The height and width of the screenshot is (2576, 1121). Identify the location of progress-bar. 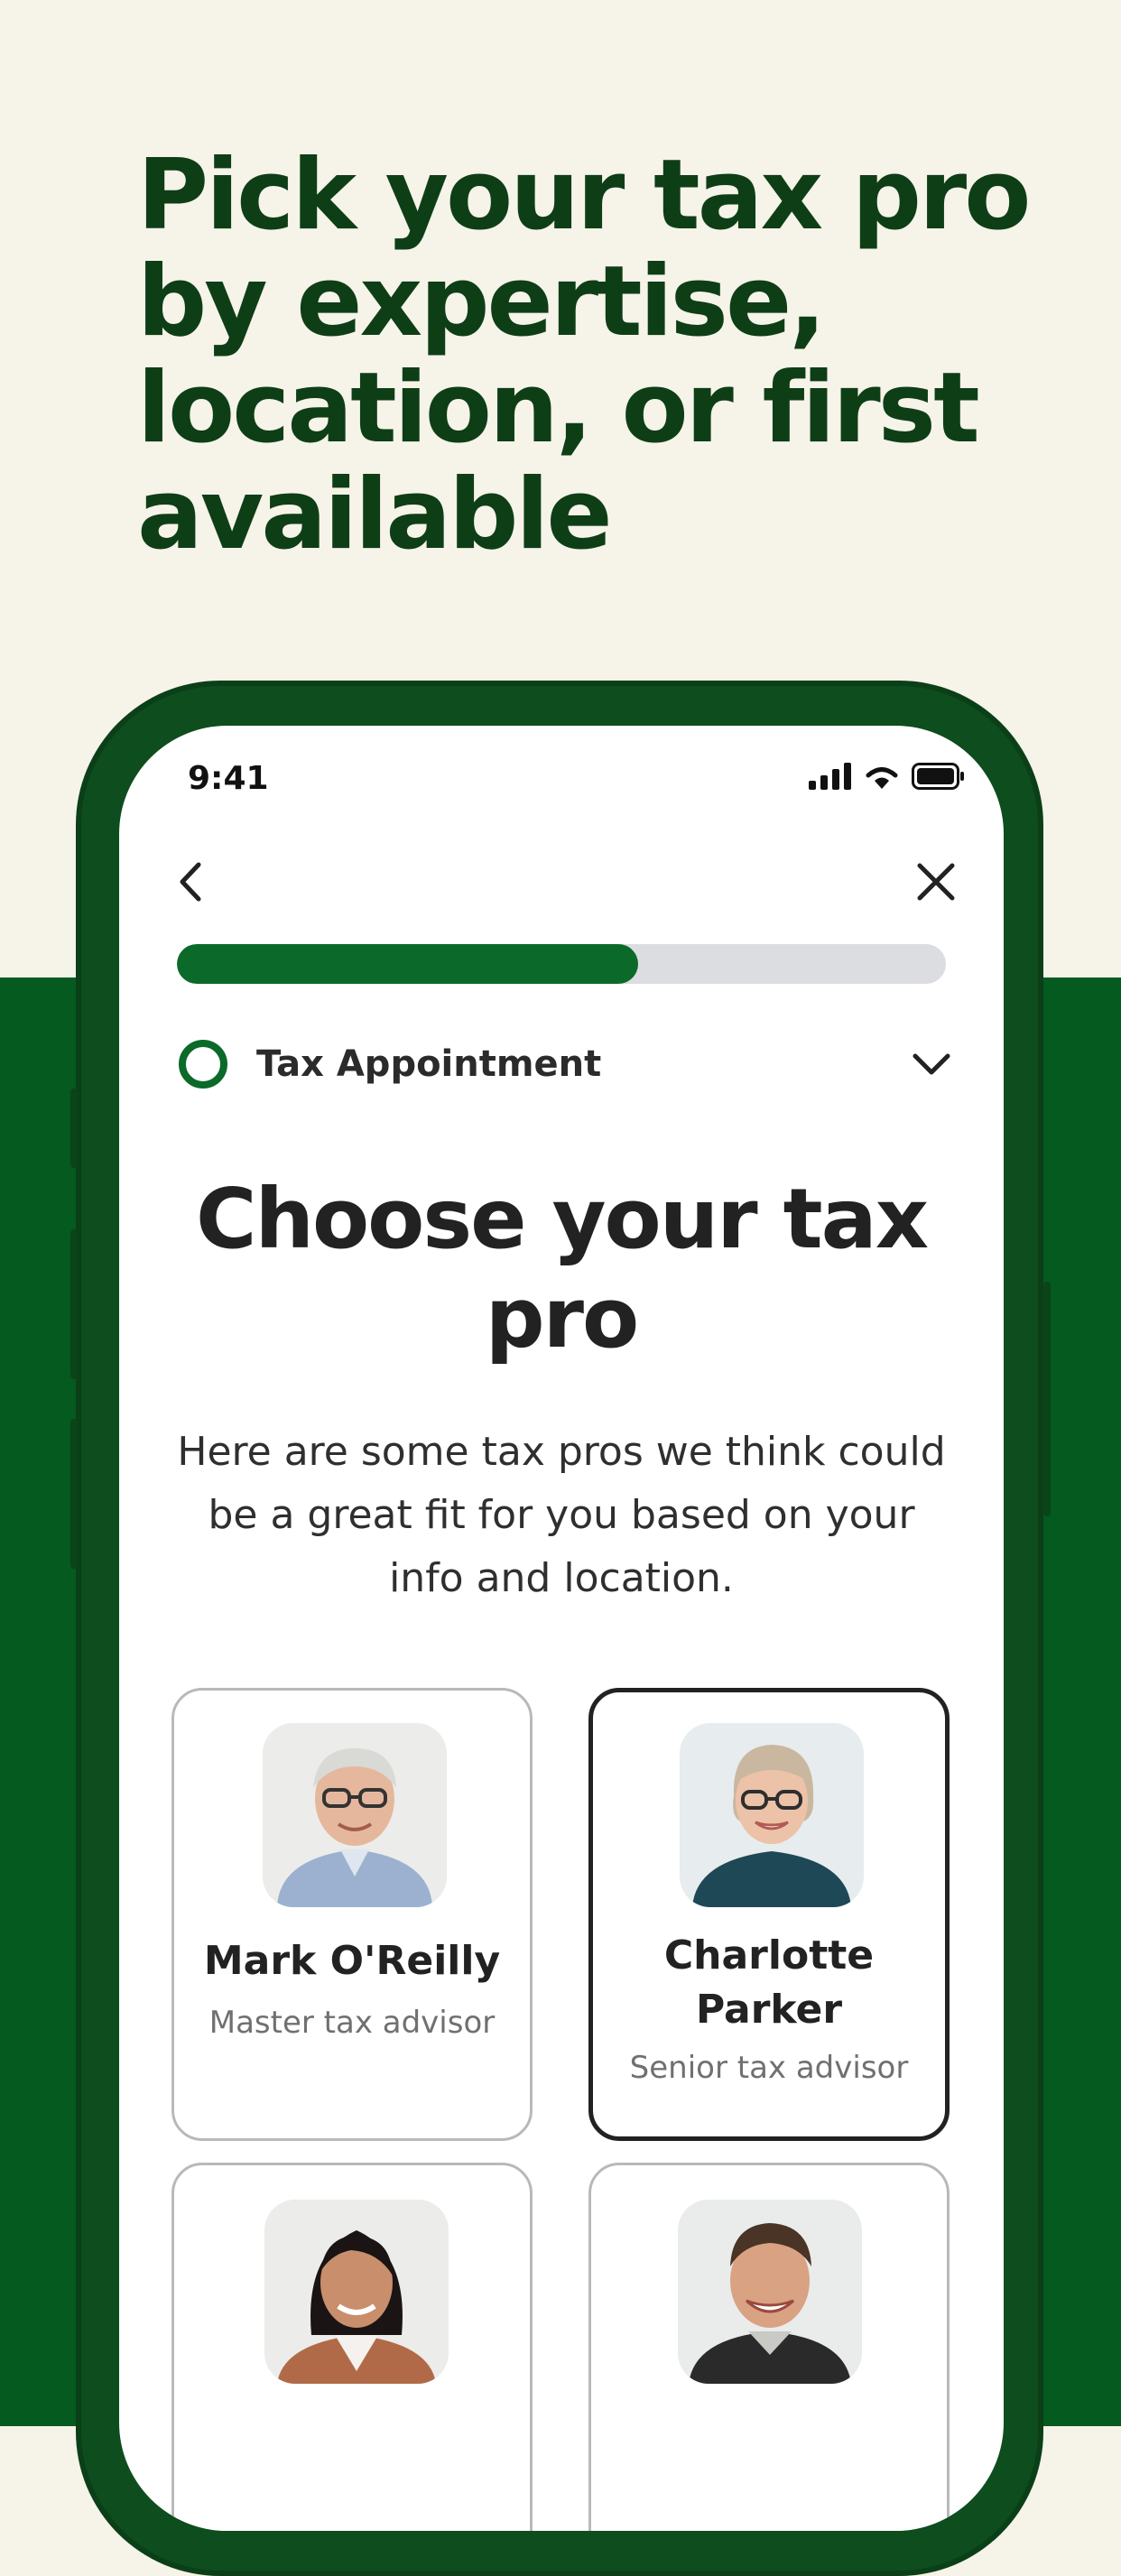
(562, 964).